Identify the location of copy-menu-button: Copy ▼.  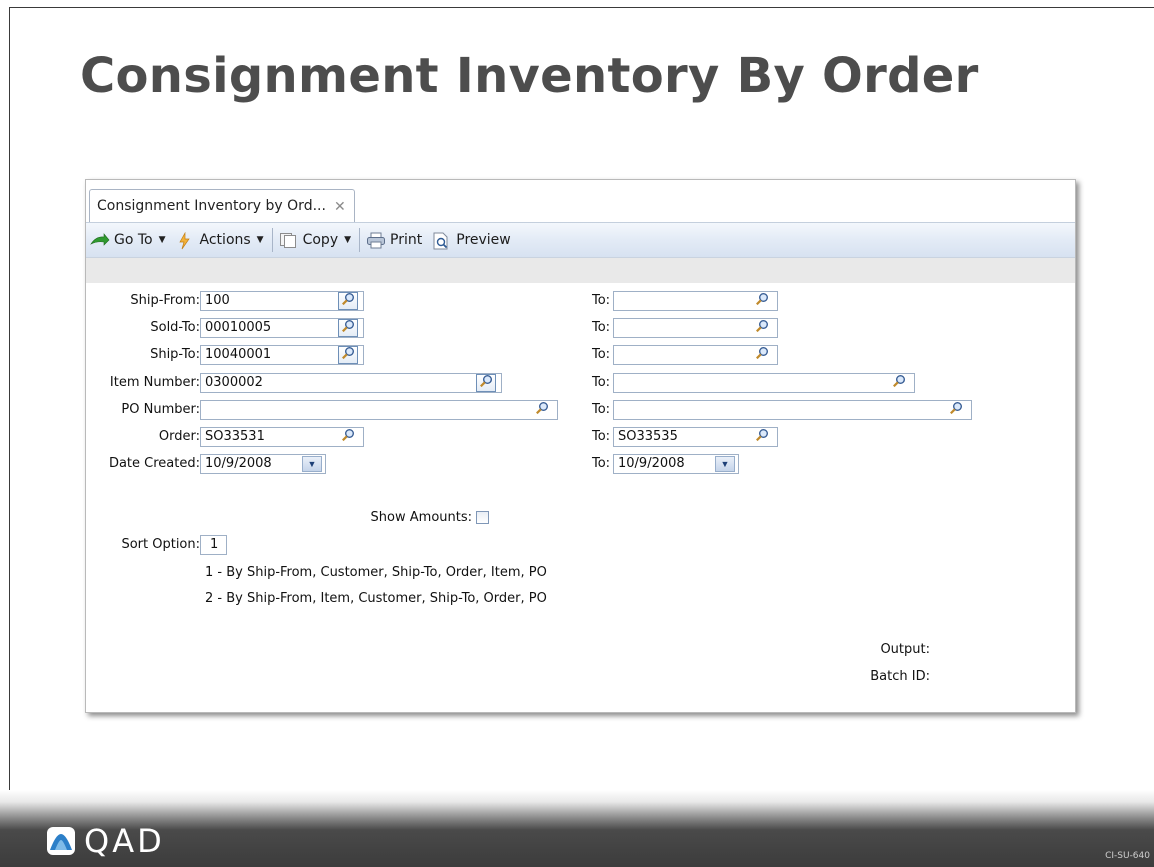
(315, 240).